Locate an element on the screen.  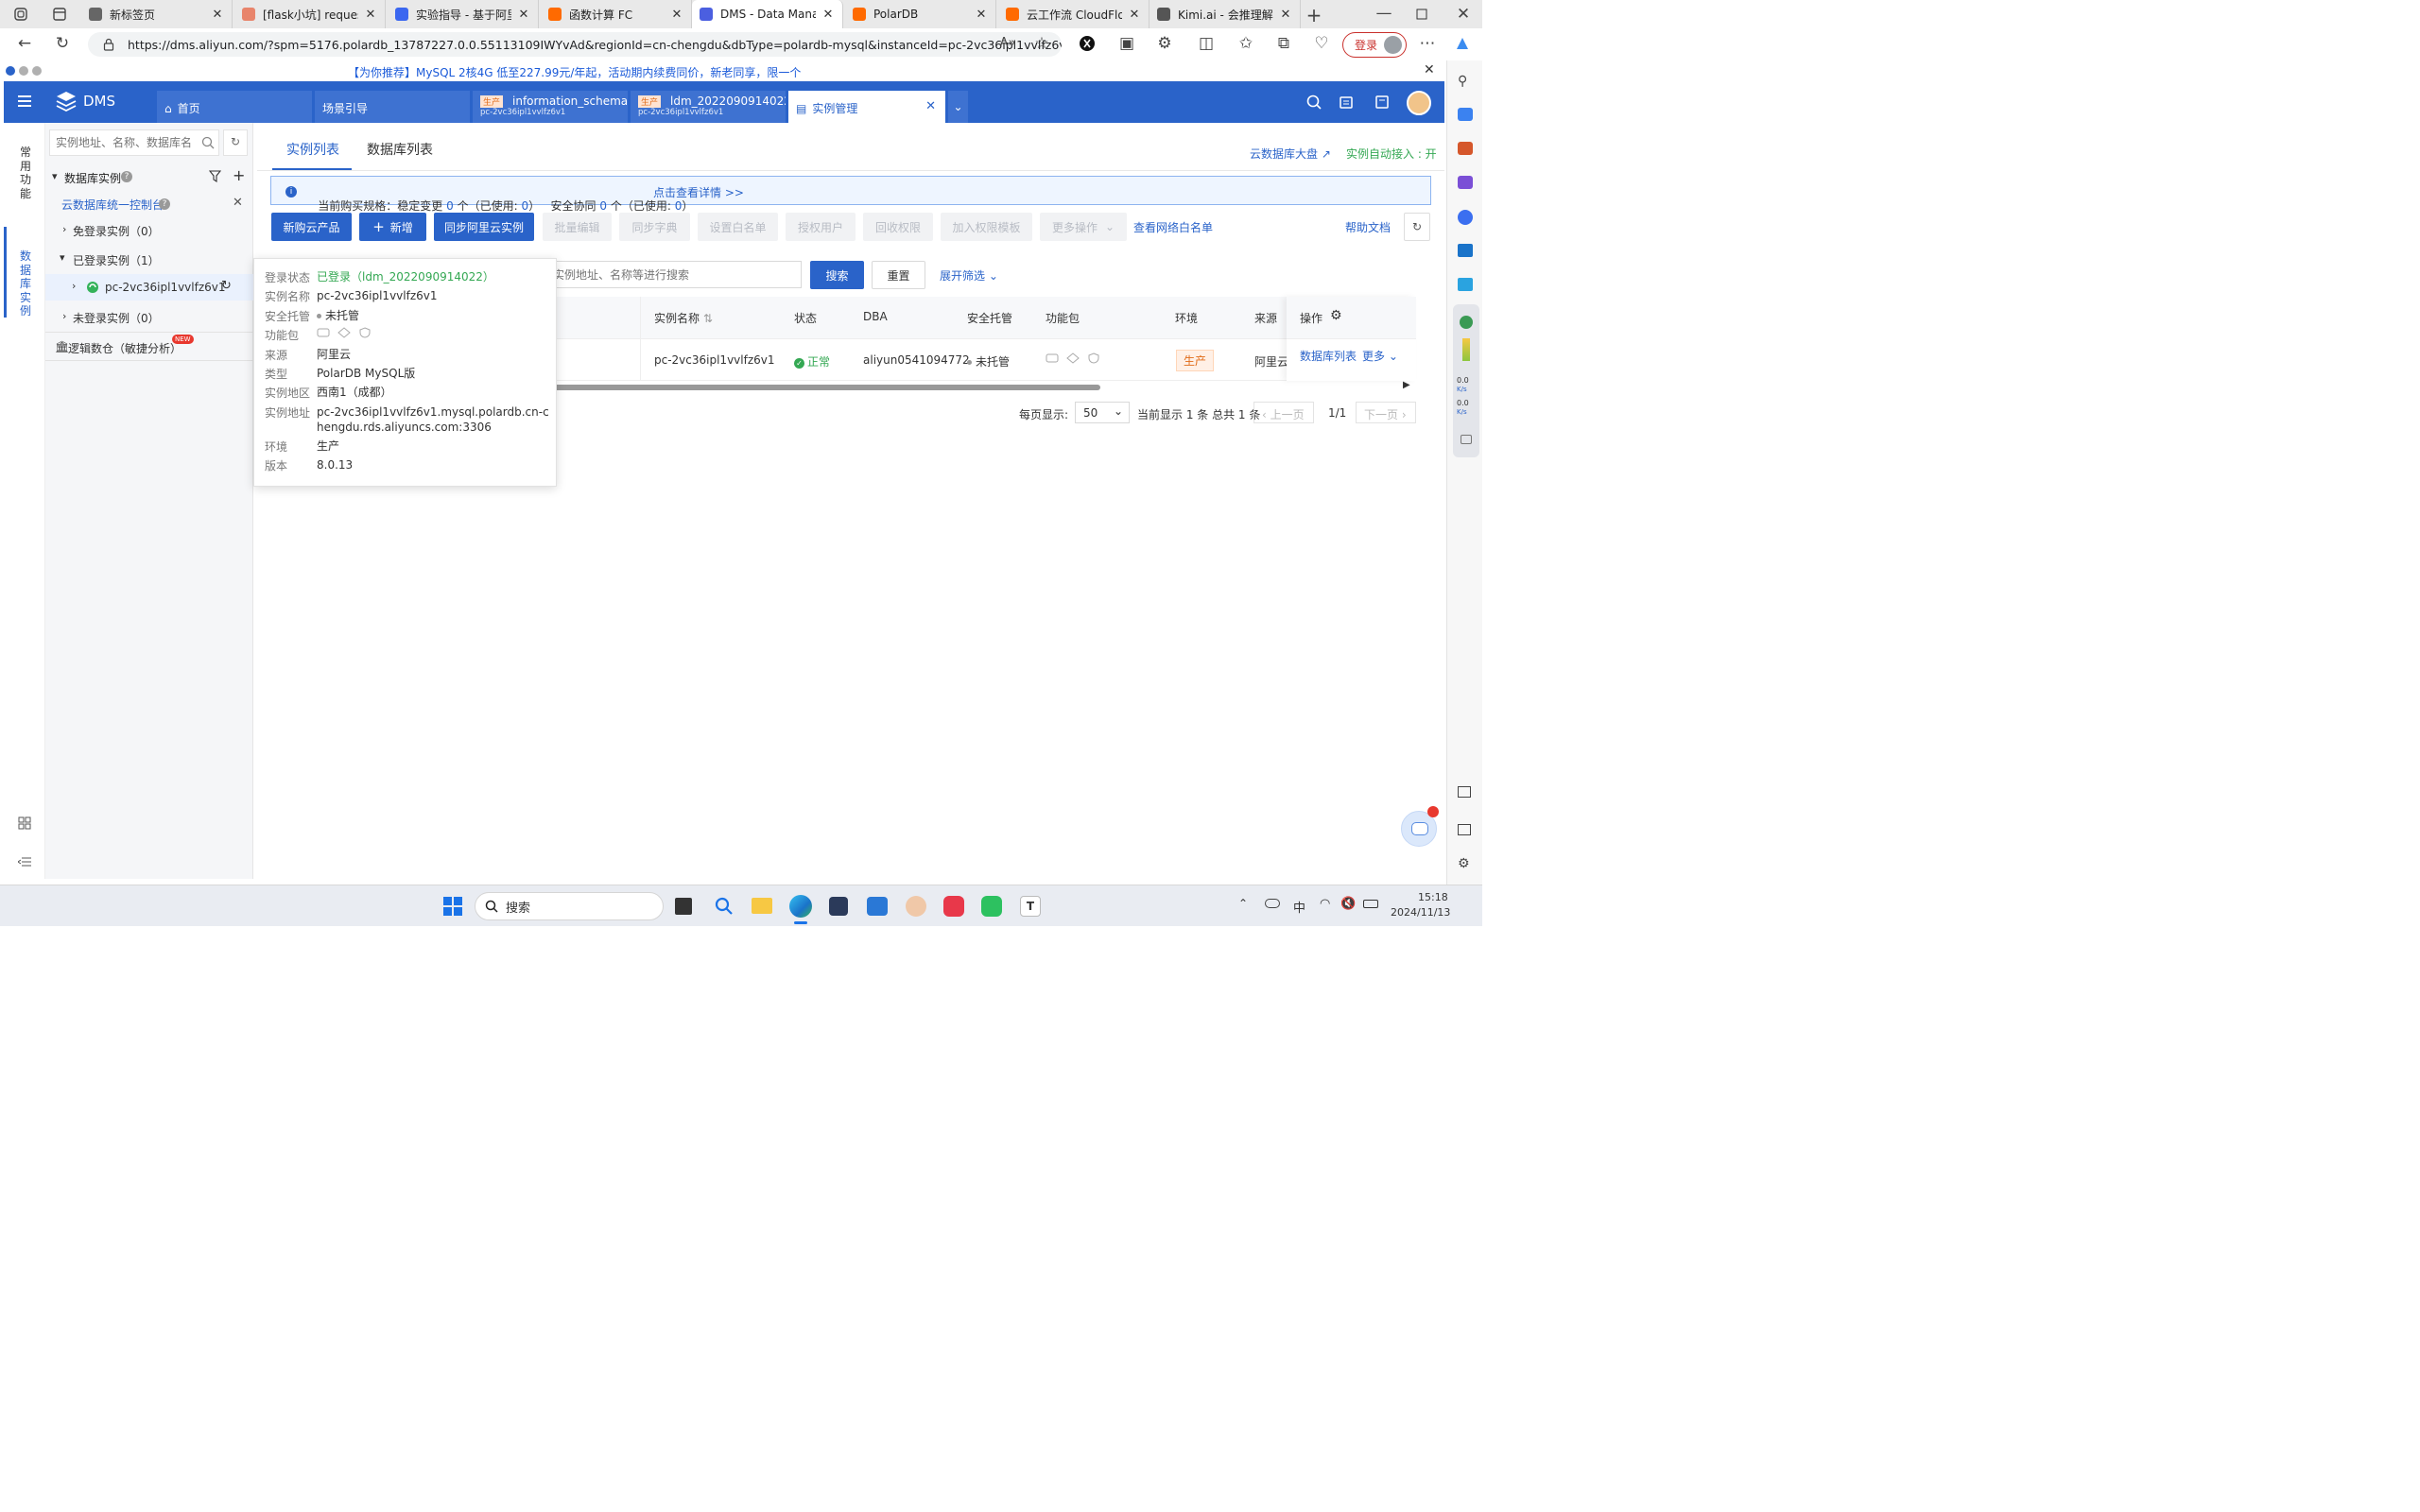
browser-tab: 云工作流 CloudFlow ✕ is located at coordinates (1074, 14).